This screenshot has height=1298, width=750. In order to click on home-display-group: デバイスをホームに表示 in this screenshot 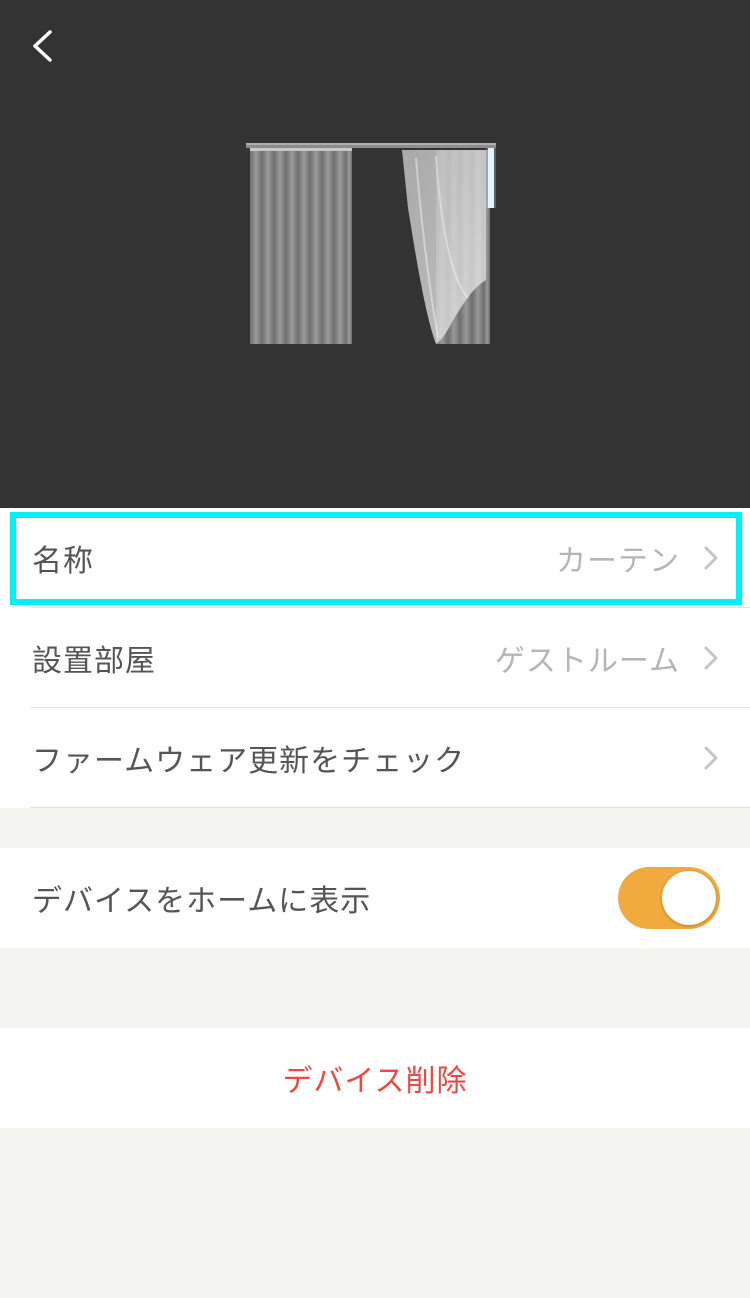, I will do `click(375, 898)`.